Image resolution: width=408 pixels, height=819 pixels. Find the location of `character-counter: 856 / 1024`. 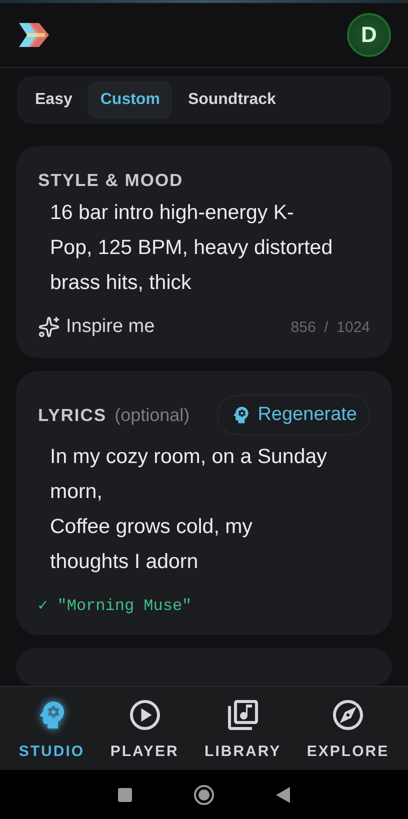

character-counter: 856 / 1024 is located at coordinates (330, 327).